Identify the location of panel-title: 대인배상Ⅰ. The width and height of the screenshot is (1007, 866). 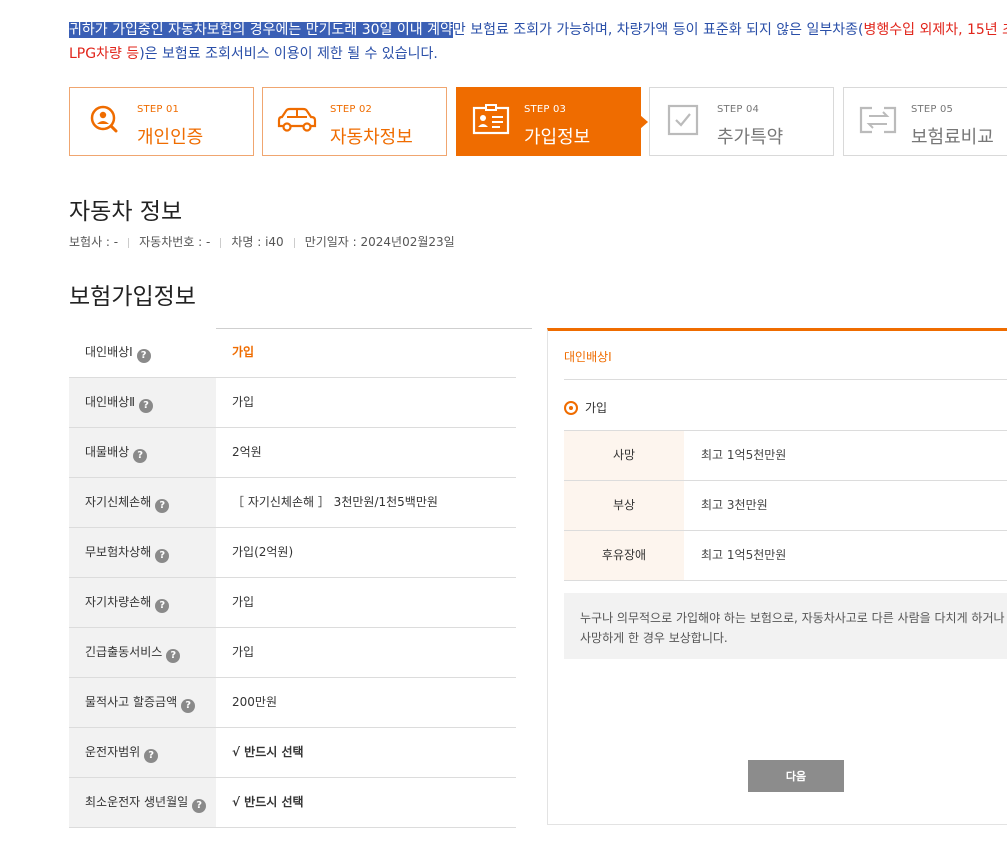
(588, 357).